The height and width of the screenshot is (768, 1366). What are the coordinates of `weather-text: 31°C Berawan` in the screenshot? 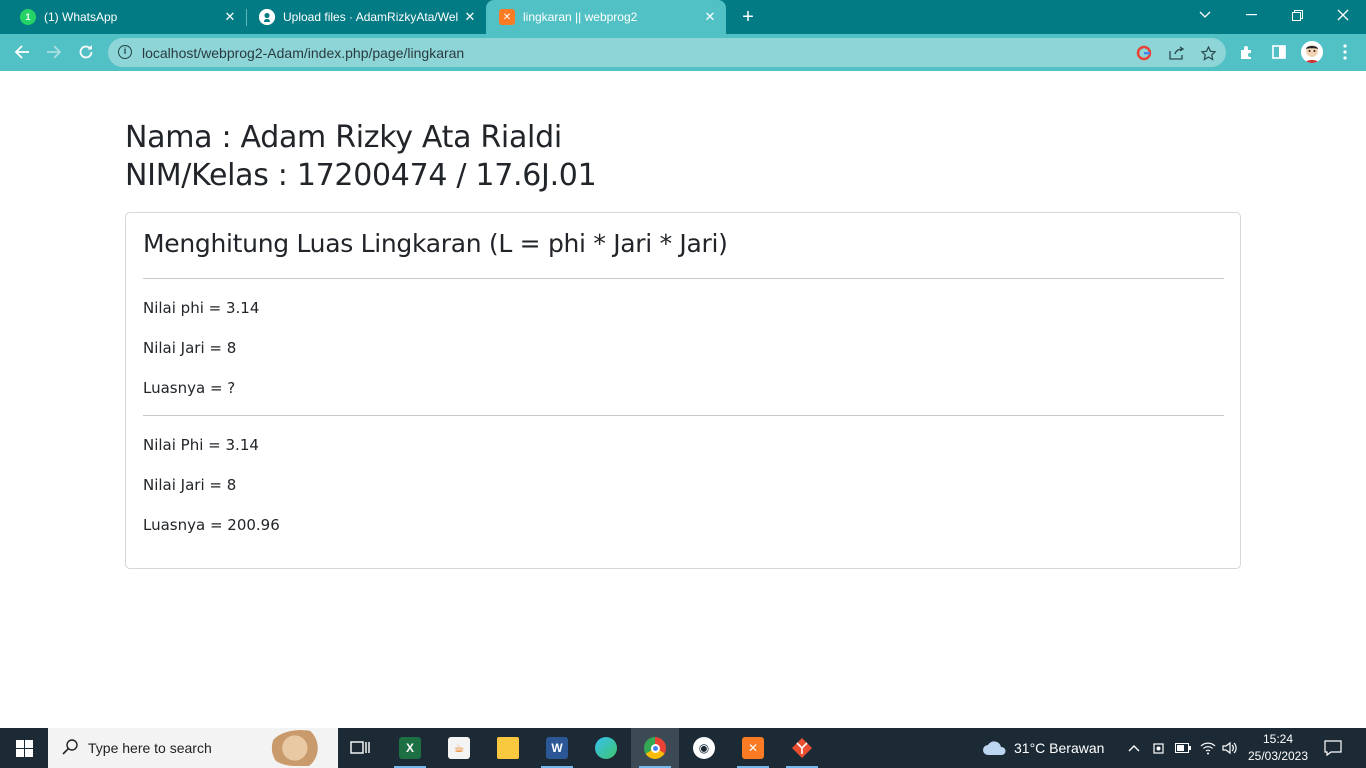 It's located at (1059, 748).